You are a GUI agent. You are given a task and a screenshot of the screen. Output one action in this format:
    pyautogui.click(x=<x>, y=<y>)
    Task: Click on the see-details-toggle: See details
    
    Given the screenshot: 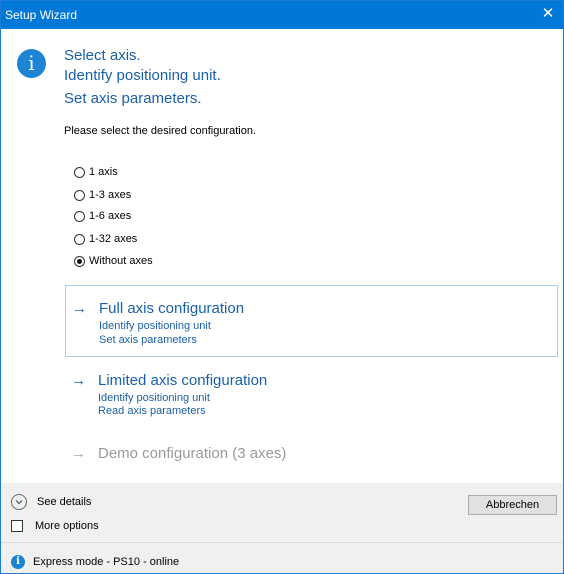 What is the action you would take?
    pyautogui.click(x=51, y=502)
    